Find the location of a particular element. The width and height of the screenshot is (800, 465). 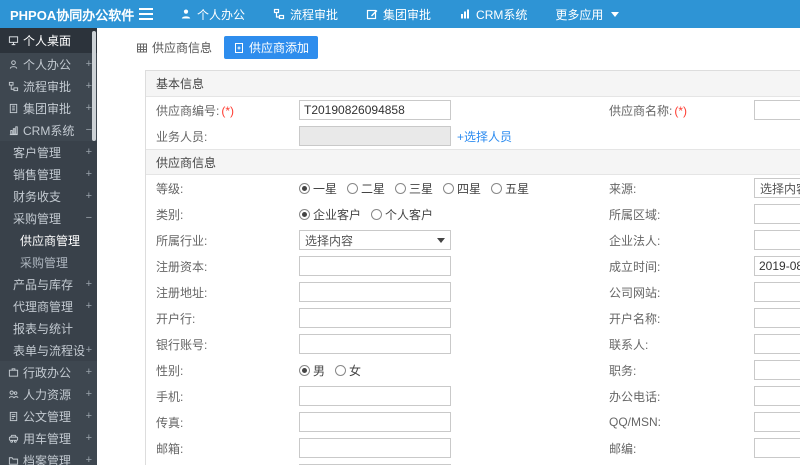

sidebar-item-group-approval: 集团审批 + is located at coordinates (48, 108).